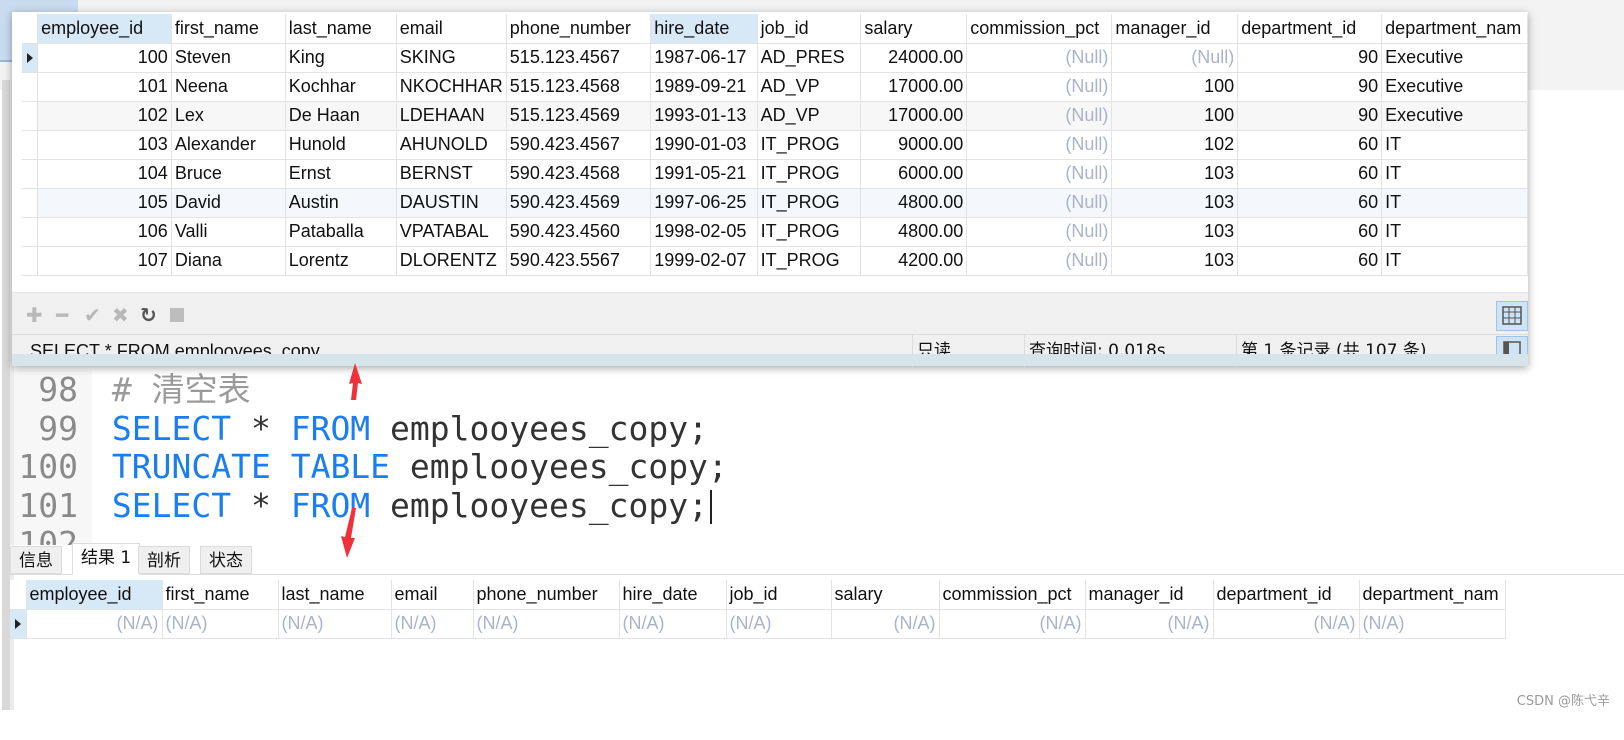  I want to click on cell-last-name: Hunold, so click(341, 145).